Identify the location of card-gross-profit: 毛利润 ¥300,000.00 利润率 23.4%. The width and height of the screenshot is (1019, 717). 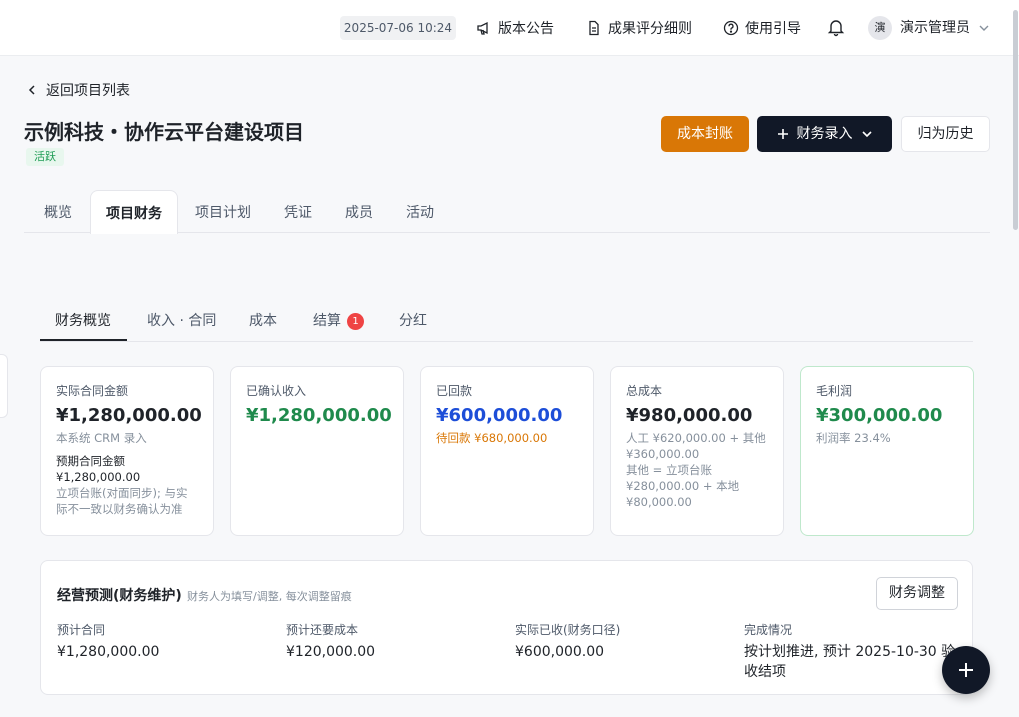
(887, 451).